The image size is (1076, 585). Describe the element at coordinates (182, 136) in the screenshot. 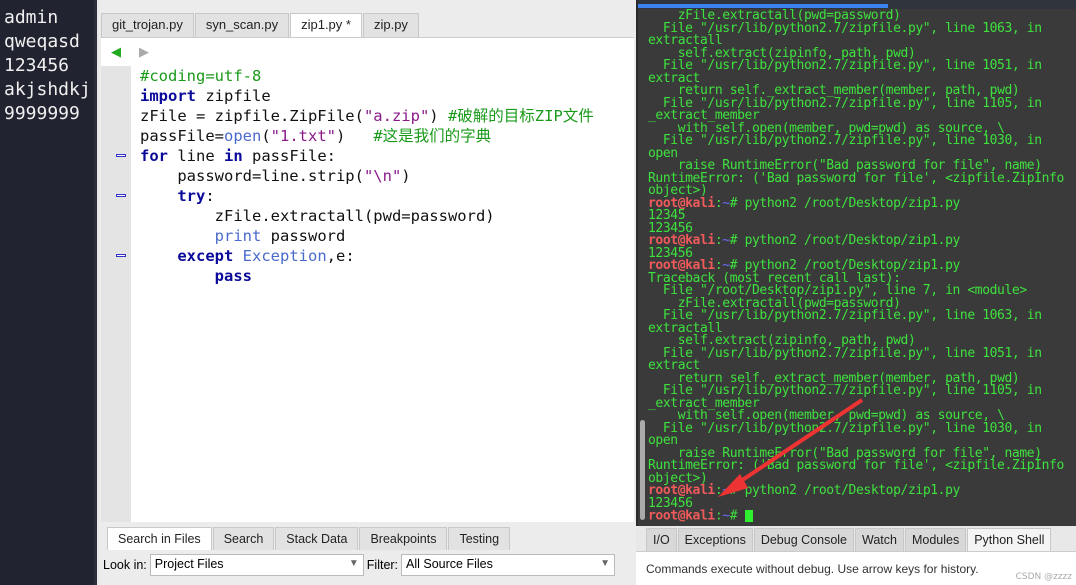

I see `code-text: passFile=` at that location.